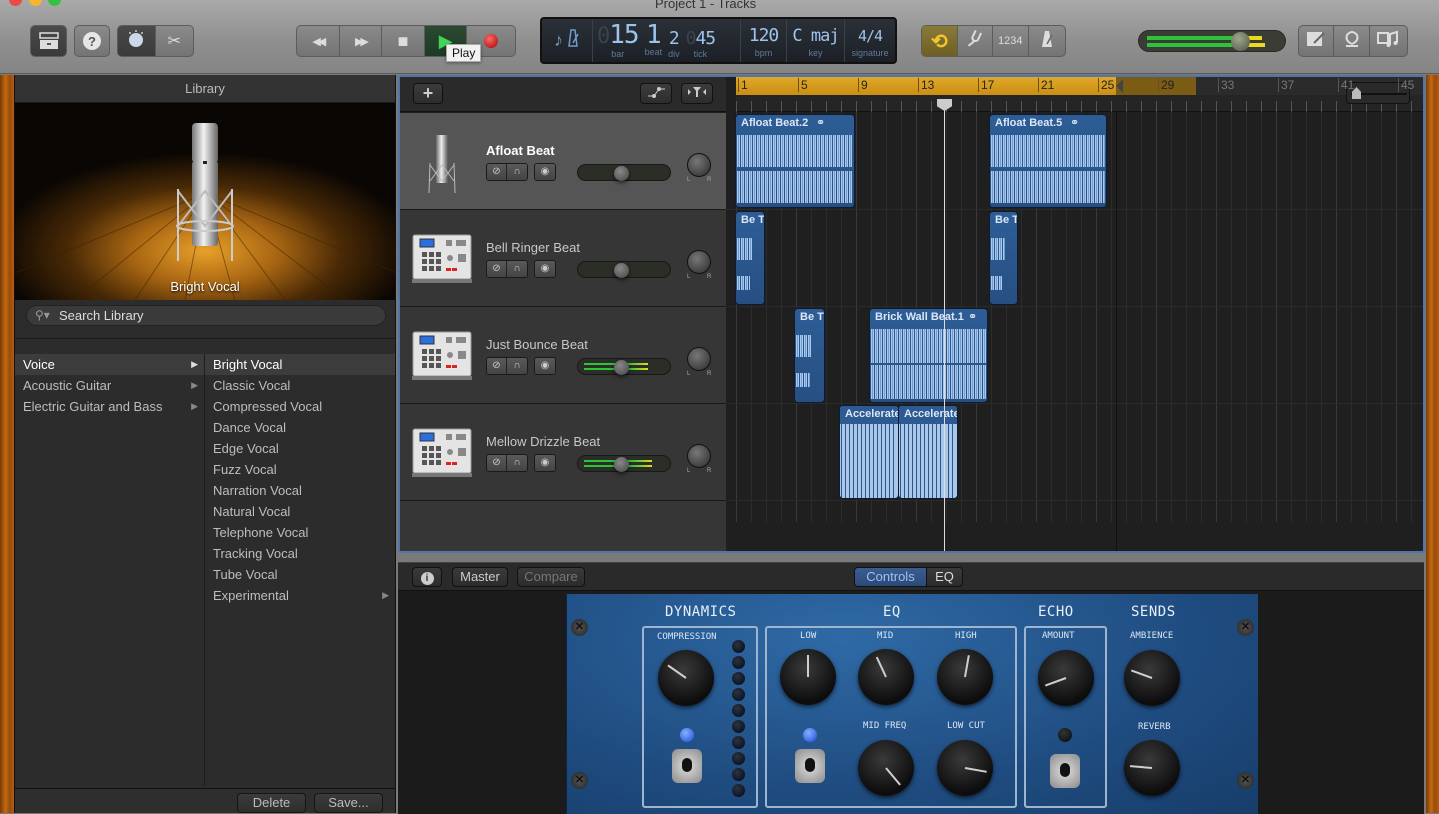 The width and height of the screenshot is (1439, 814). What do you see at coordinates (563, 258) in the screenshot?
I see `track-header: Bell Ringer Beat ⊘ ∩ ◉ L R` at bounding box center [563, 258].